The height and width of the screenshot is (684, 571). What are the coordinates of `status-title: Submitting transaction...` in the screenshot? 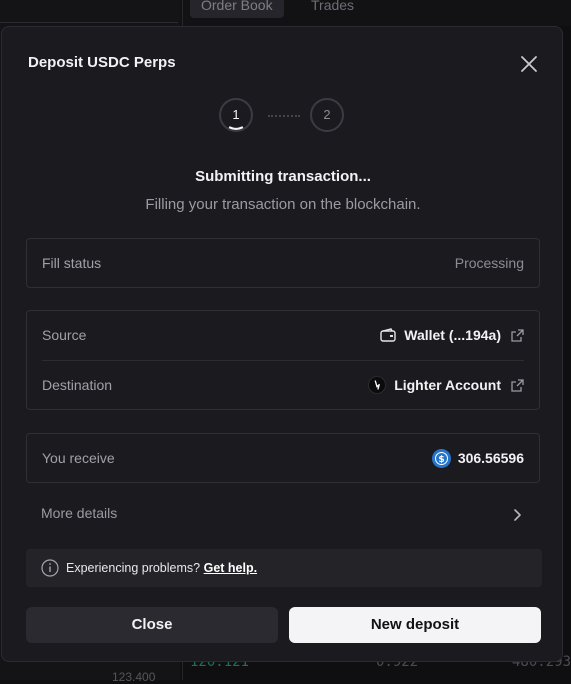 It's located at (283, 176).